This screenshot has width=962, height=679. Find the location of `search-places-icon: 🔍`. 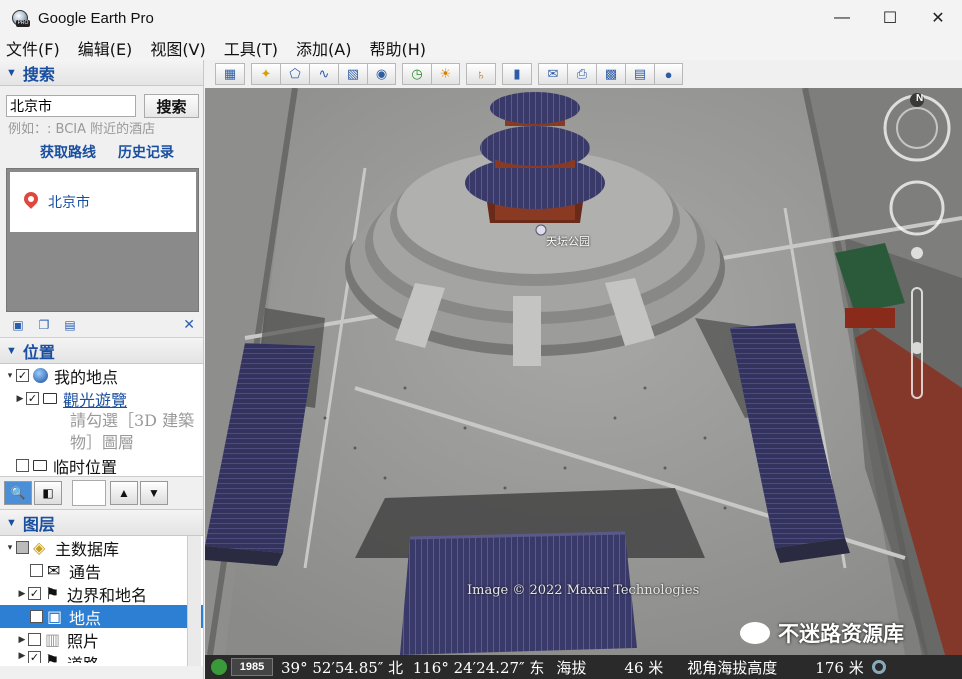

search-places-icon: 🔍 is located at coordinates (18, 493).